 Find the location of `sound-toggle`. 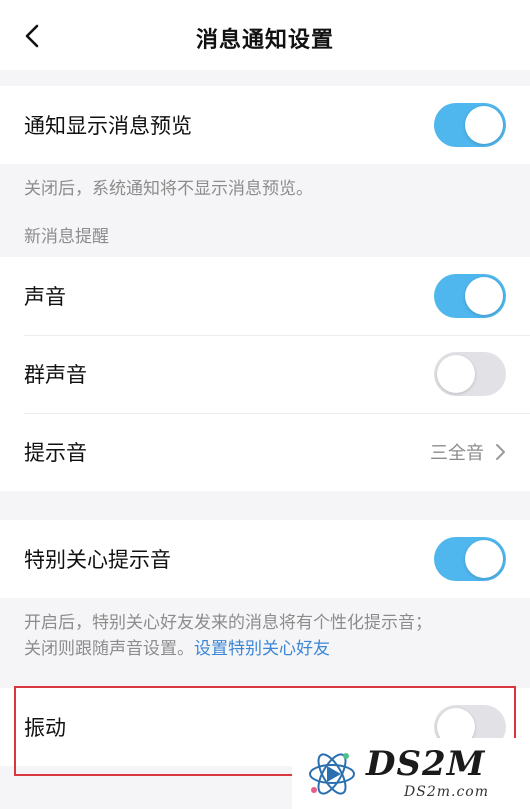

sound-toggle is located at coordinates (470, 296).